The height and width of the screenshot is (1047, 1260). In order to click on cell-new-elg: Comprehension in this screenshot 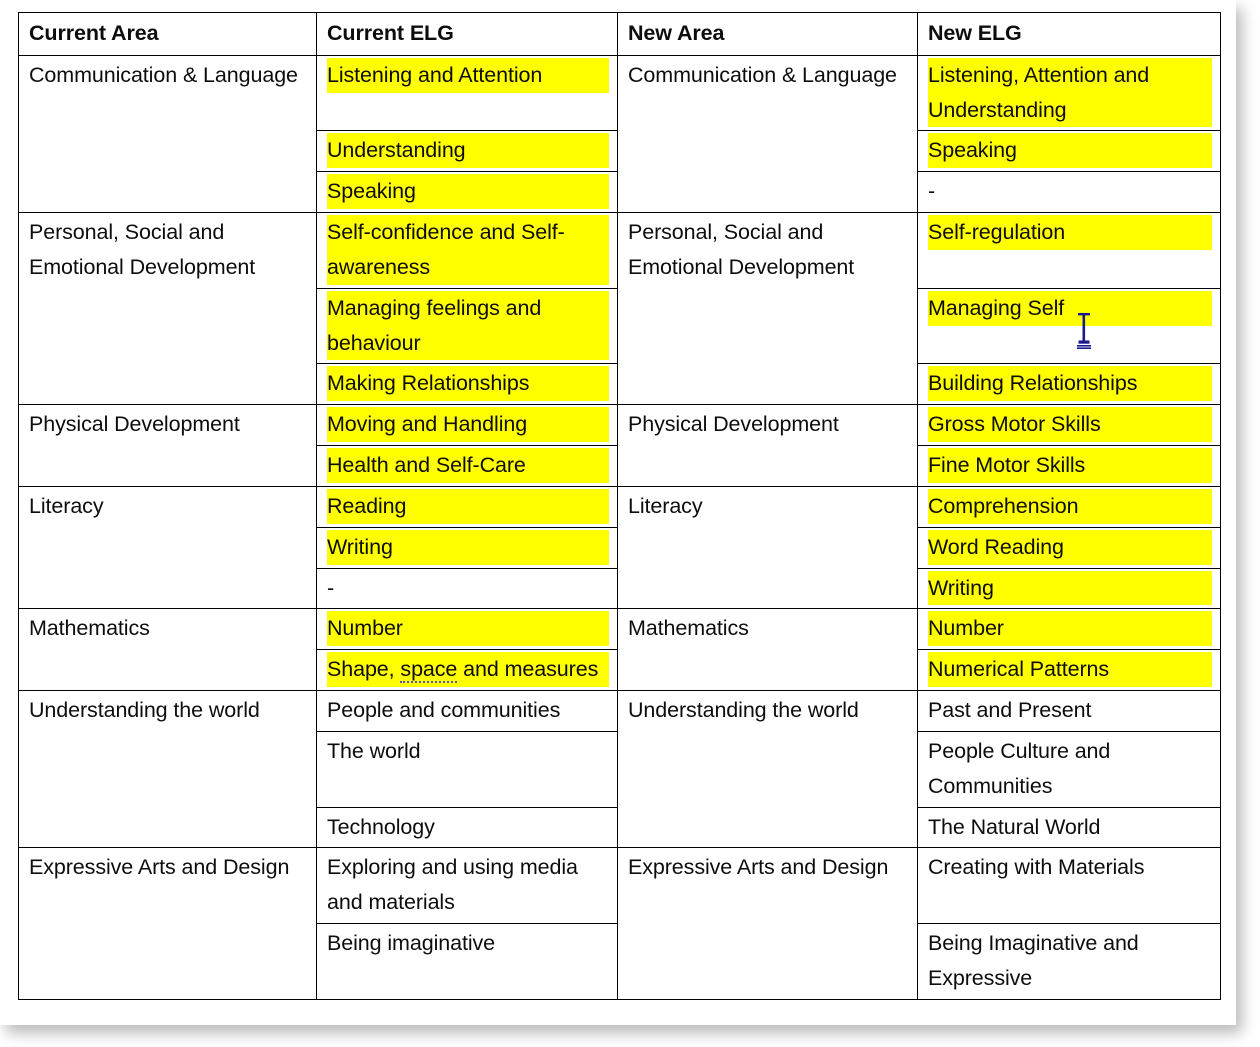, I will do `click(1069, 506)`.